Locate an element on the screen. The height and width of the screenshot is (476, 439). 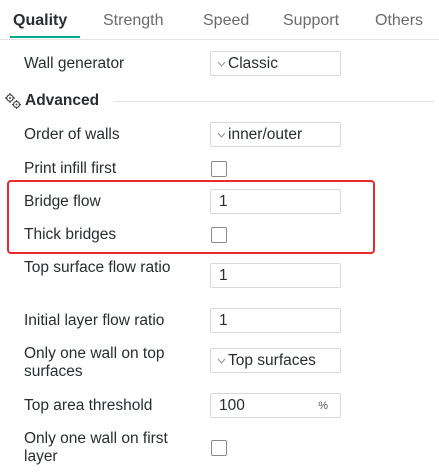
section-divider is located at coordinates (274, 101).